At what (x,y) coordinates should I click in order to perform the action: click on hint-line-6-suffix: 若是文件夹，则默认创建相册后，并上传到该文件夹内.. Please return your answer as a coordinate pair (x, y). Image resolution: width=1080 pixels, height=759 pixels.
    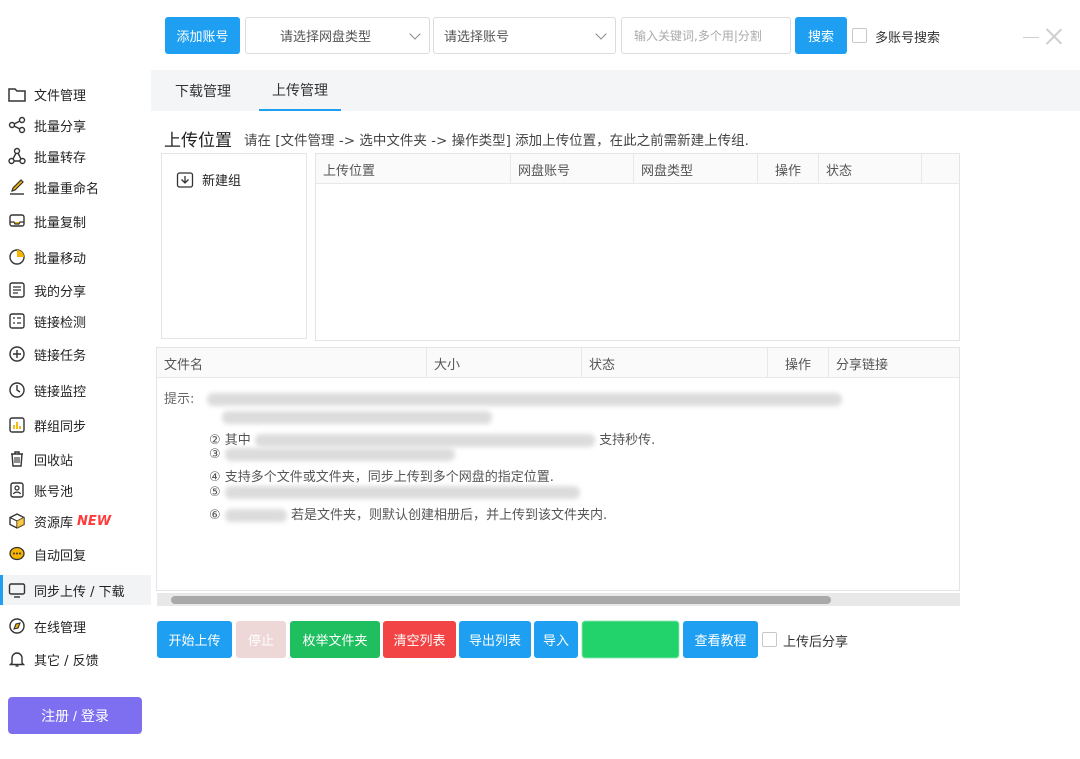
    Looking at the image, I should click on (449, 515).